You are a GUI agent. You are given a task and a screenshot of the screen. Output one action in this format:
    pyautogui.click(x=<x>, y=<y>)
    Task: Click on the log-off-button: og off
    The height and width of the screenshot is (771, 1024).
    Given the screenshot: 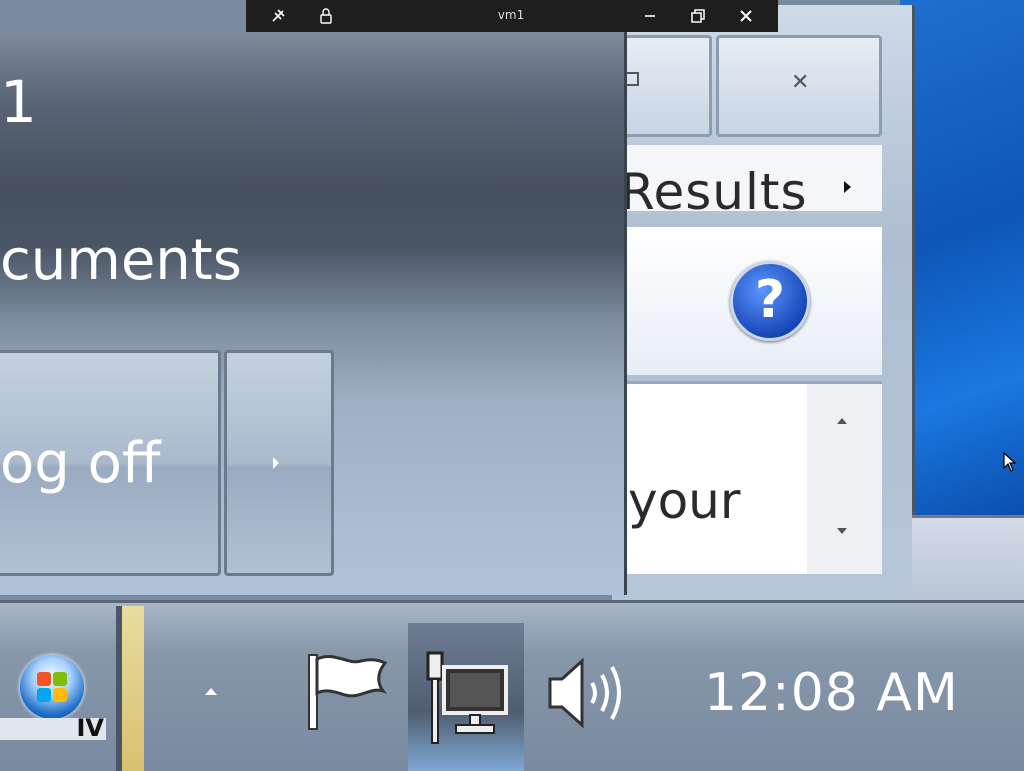 What is the action you would take?
    pyautogui.click(x=110, y=463)
    